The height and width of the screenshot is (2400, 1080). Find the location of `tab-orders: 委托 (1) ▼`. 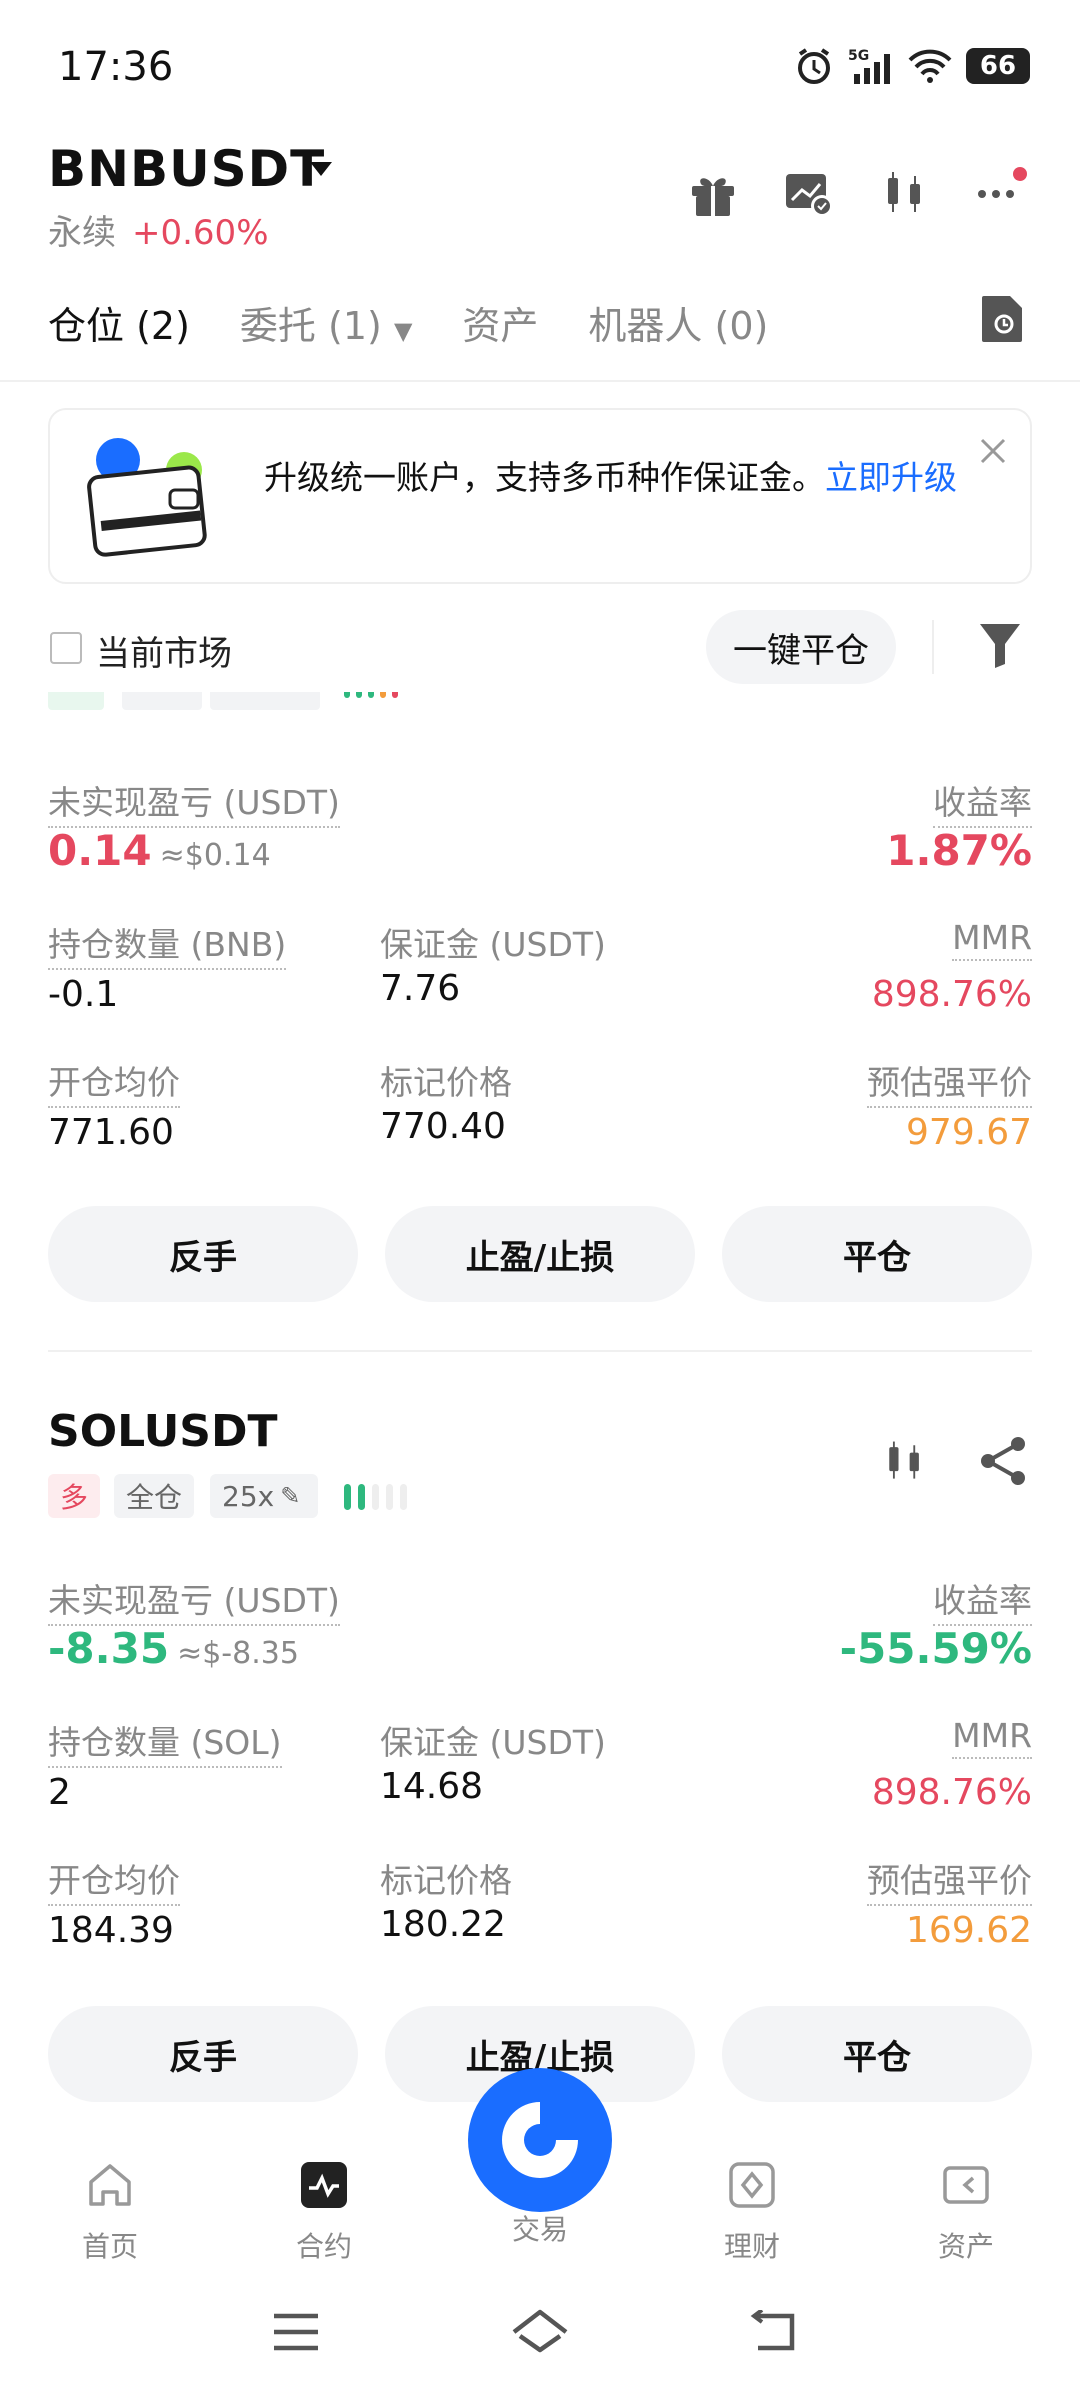

tab-orders: 委托 (1) ▼ is located at coordinates (325, 321).